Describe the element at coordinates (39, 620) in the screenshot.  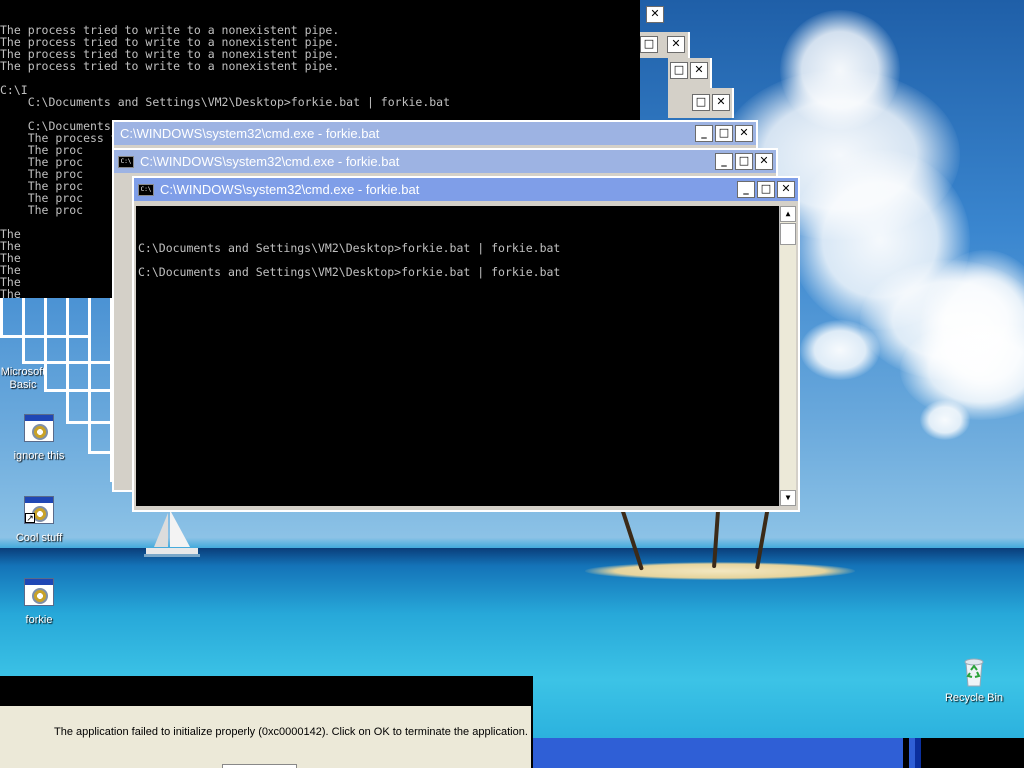
I see `desktop-icon-label: forkie` at that location.